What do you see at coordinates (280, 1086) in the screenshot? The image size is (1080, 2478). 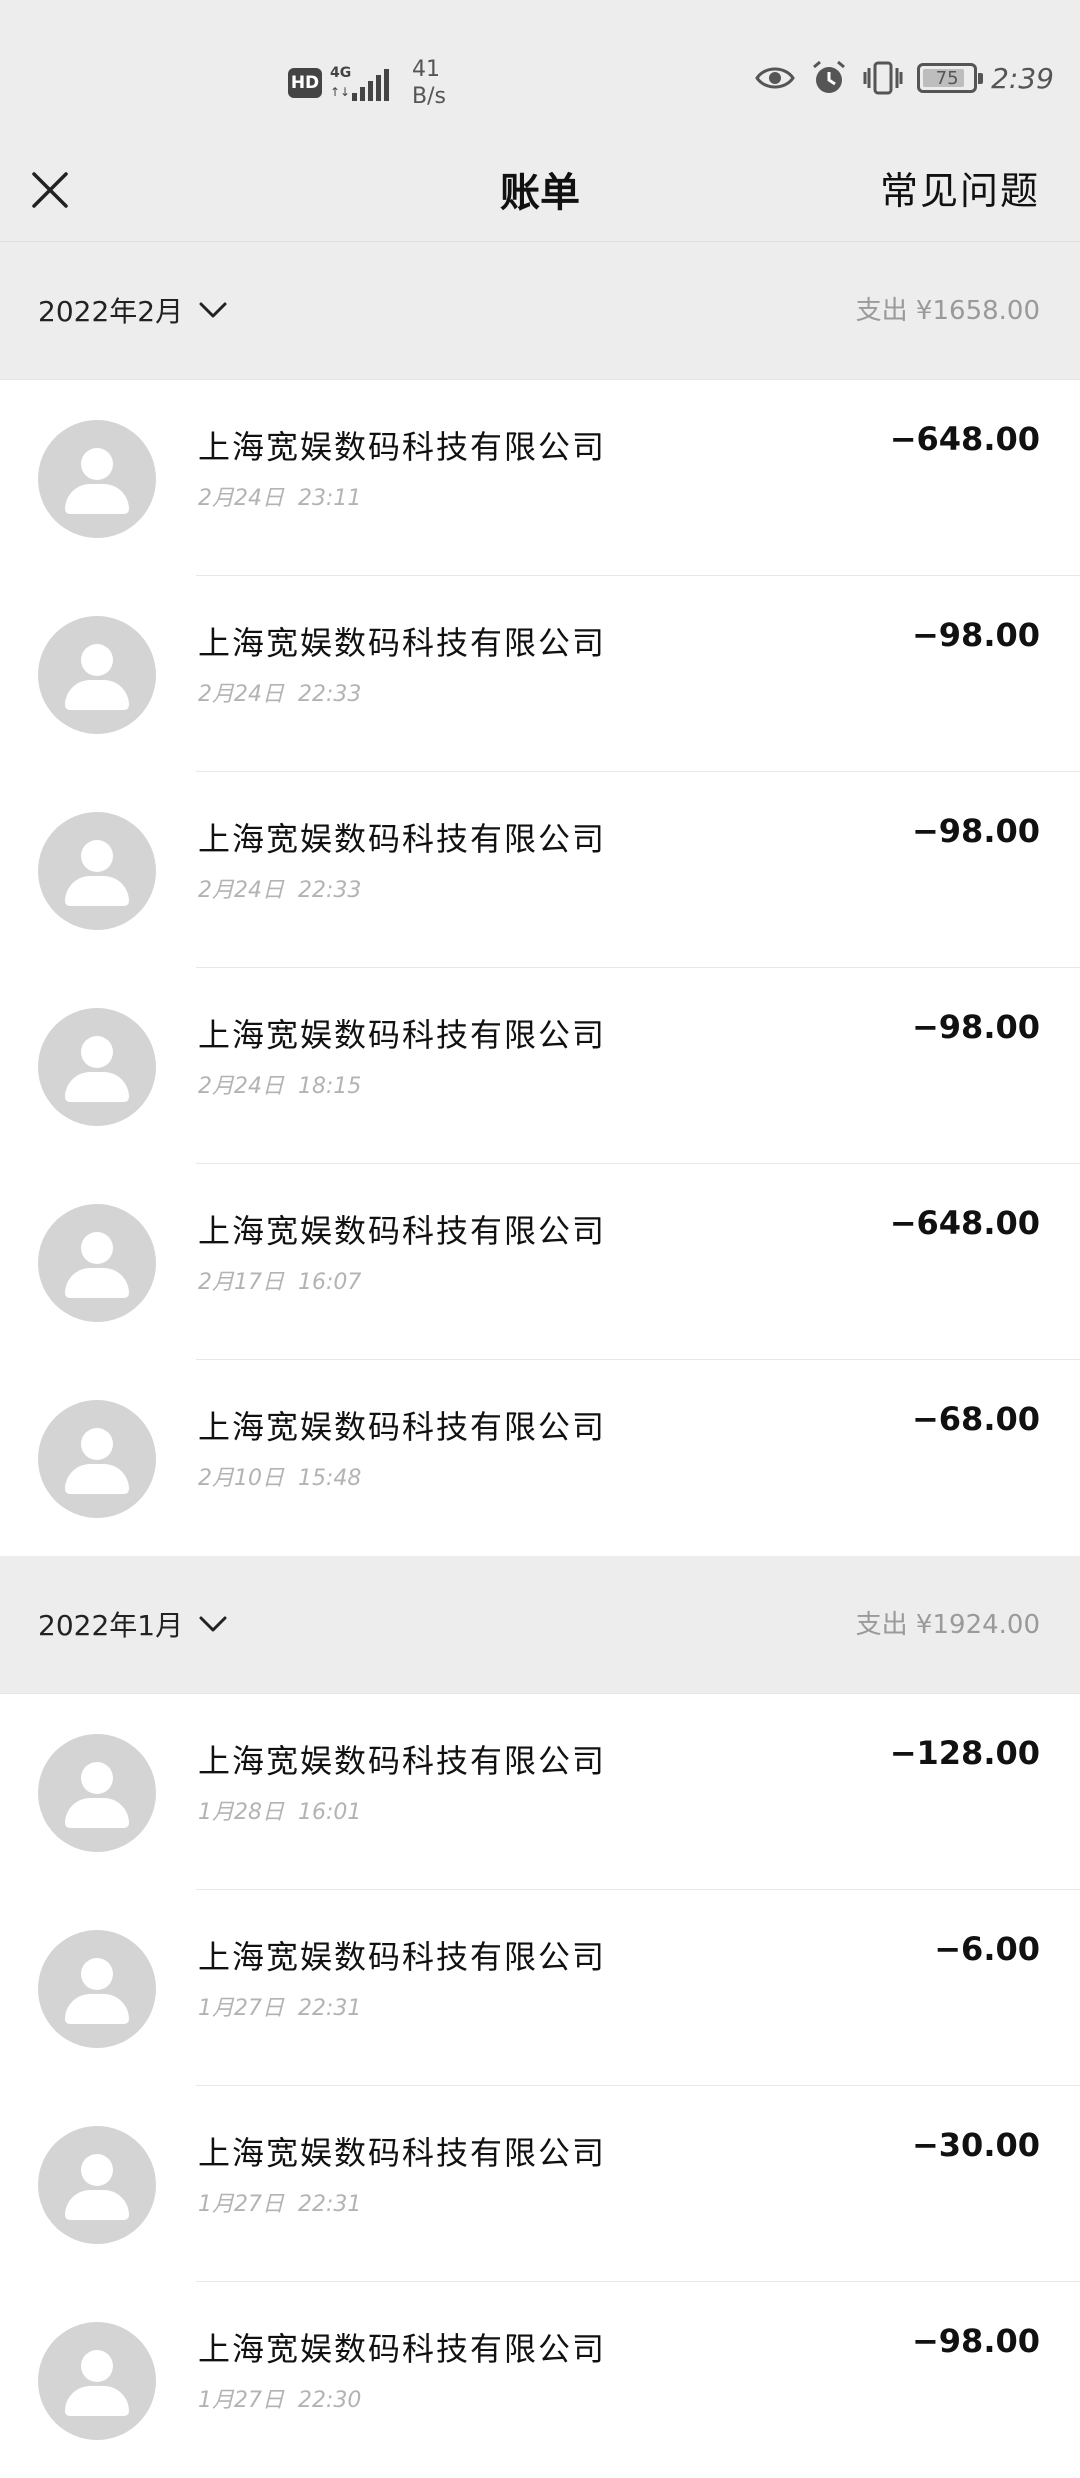 I see `transaction-time: 2月24日 18:15` at bounding box center [280, 1086].